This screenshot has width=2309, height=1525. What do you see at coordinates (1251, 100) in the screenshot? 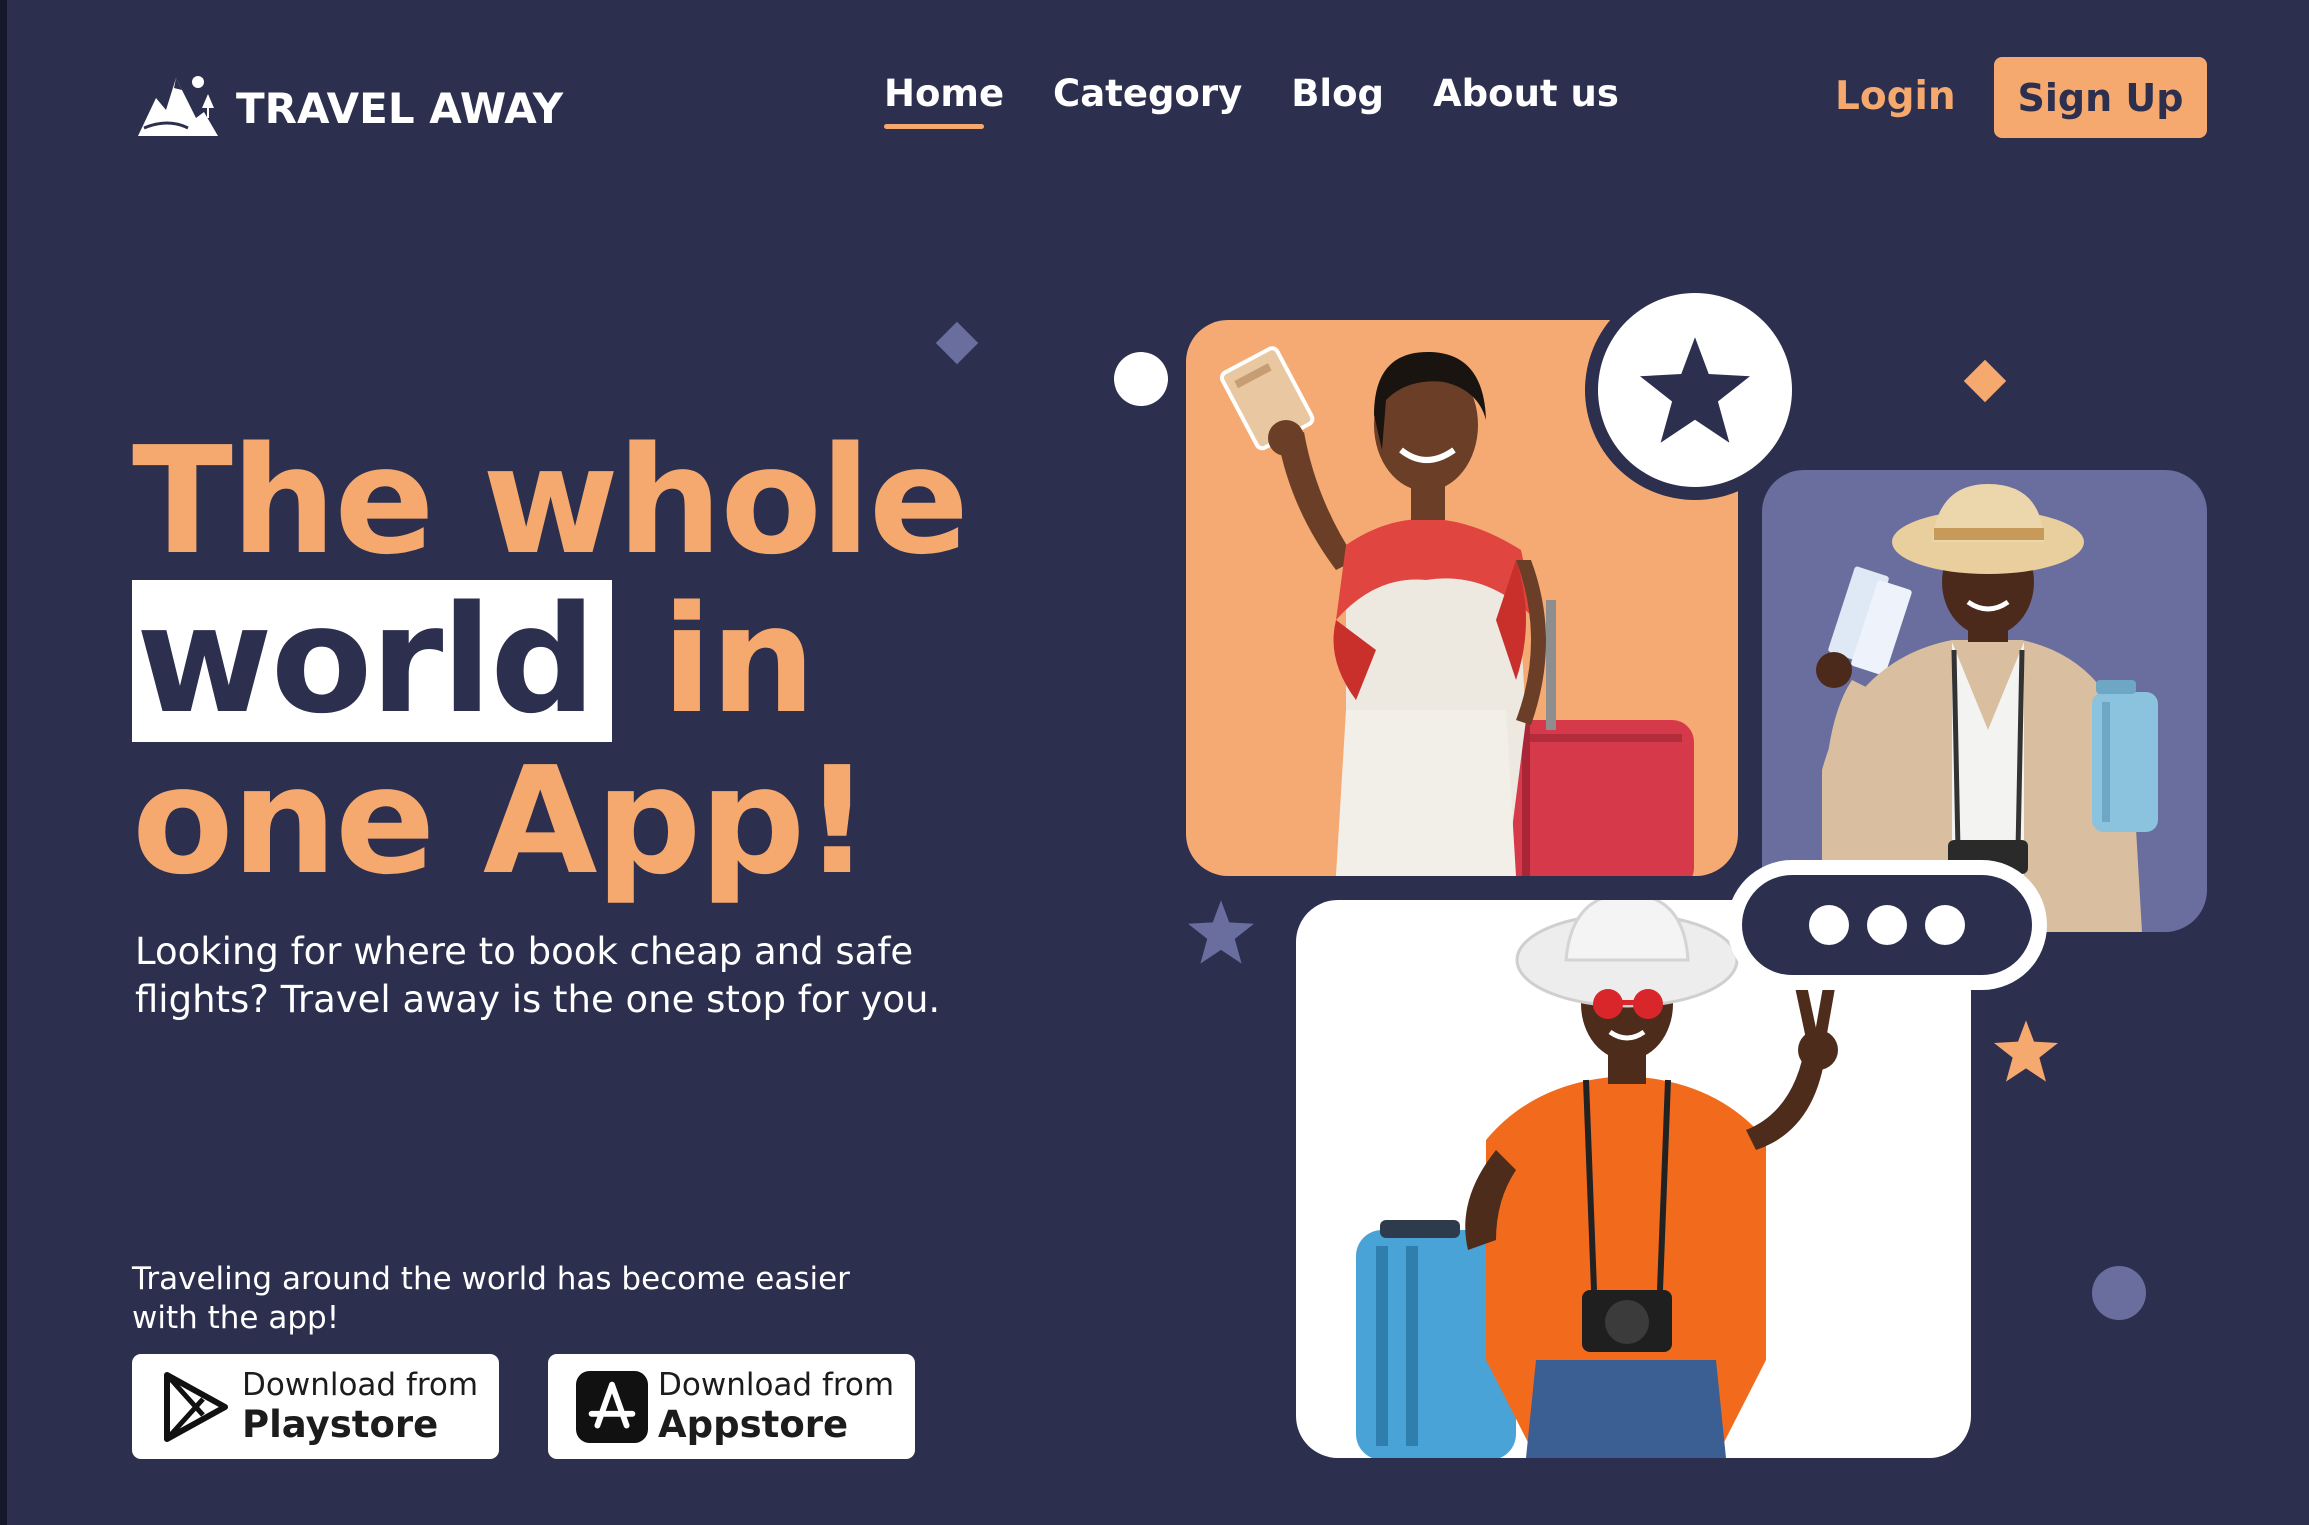
I see `main-nav: Home Category Blog About us` at bounding box center [1251, 100].